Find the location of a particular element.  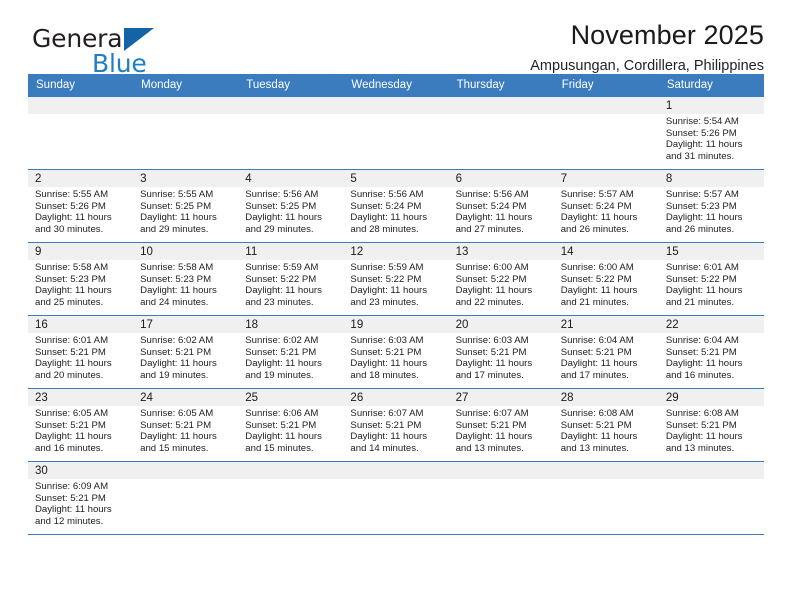

daylight-duration-line2: and 12 minutes. is located at coordinates (69, 521).